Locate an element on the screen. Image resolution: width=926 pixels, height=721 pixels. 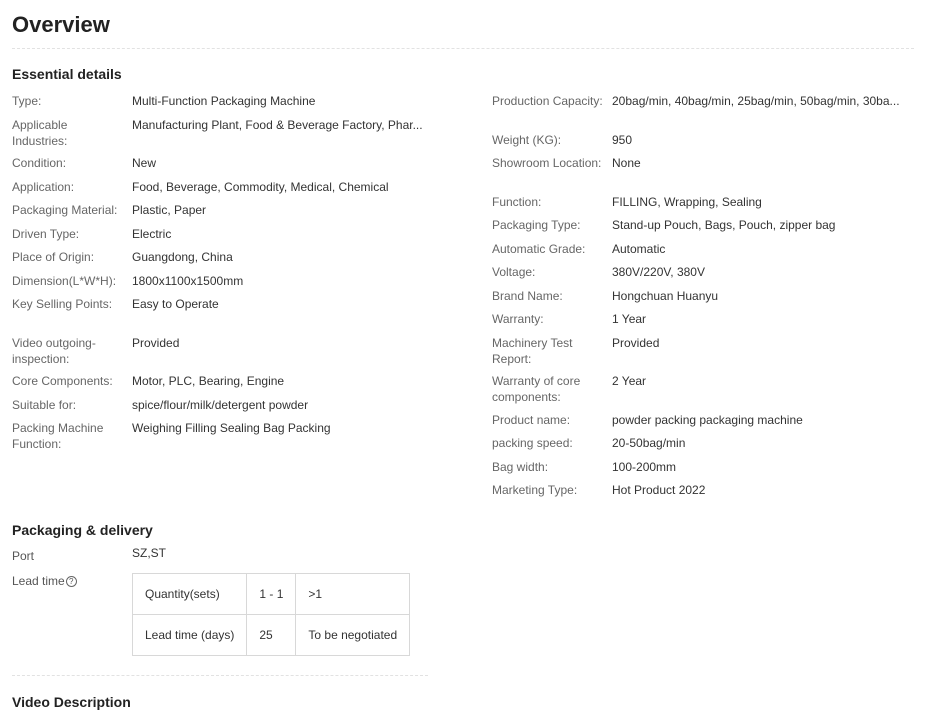
detail-label: Suitable for: is located at coordinates (44, 404).